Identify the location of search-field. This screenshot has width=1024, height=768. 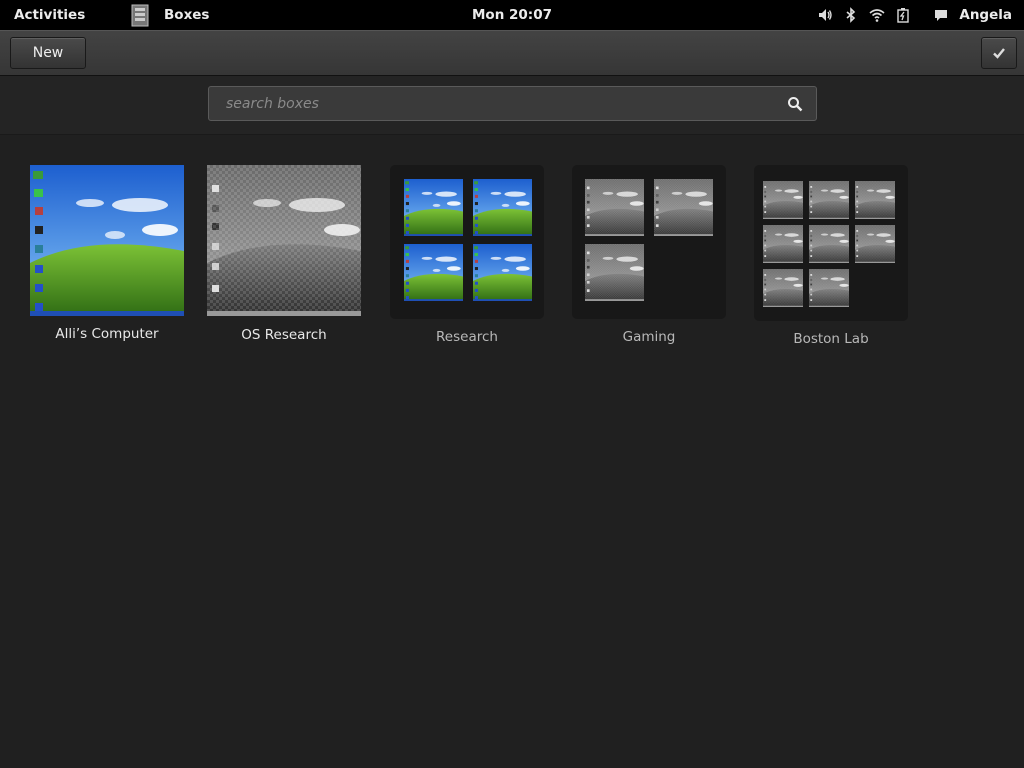
(512, 103).